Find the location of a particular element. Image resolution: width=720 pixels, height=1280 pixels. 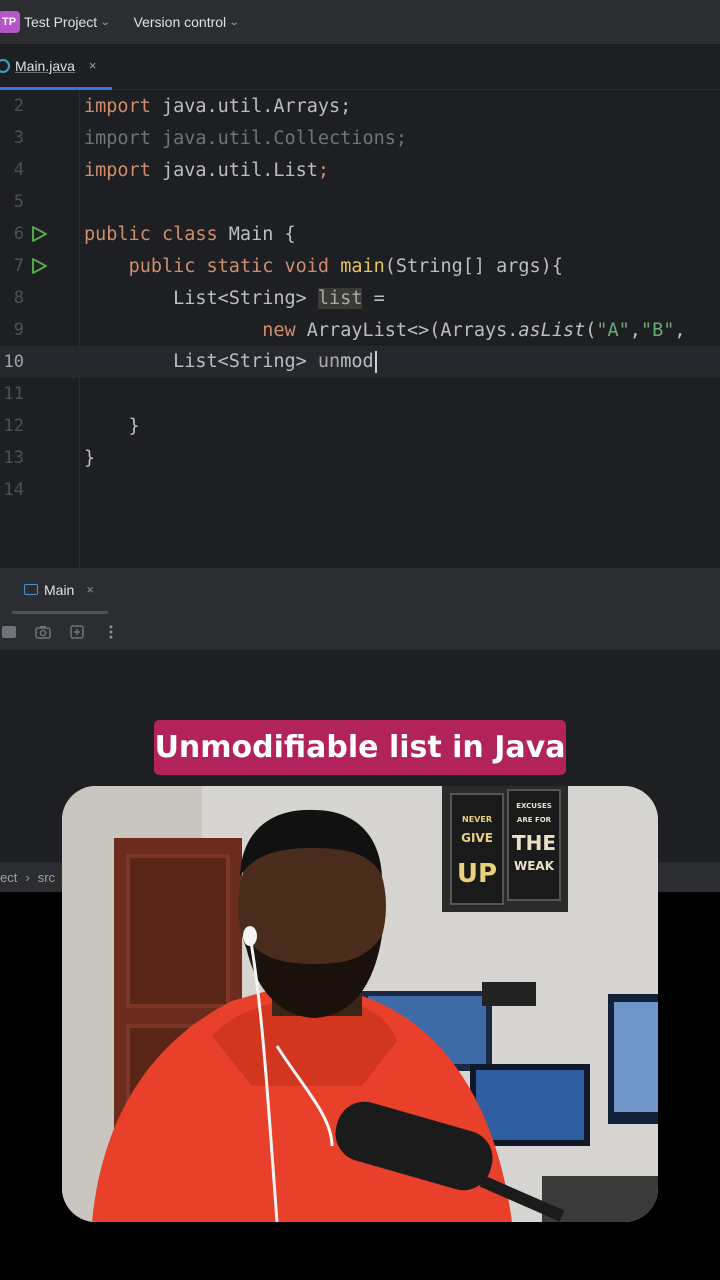

line-number: 2 is located at coordinates (18, 106).